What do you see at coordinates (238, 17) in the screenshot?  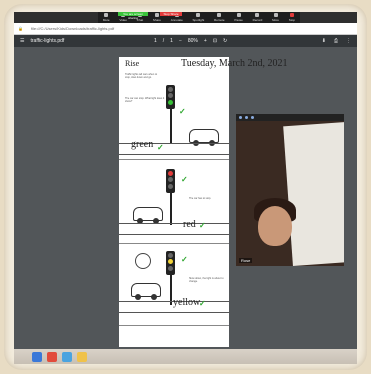 I see `pause-button: Pause` at bounding box center [238, 17].